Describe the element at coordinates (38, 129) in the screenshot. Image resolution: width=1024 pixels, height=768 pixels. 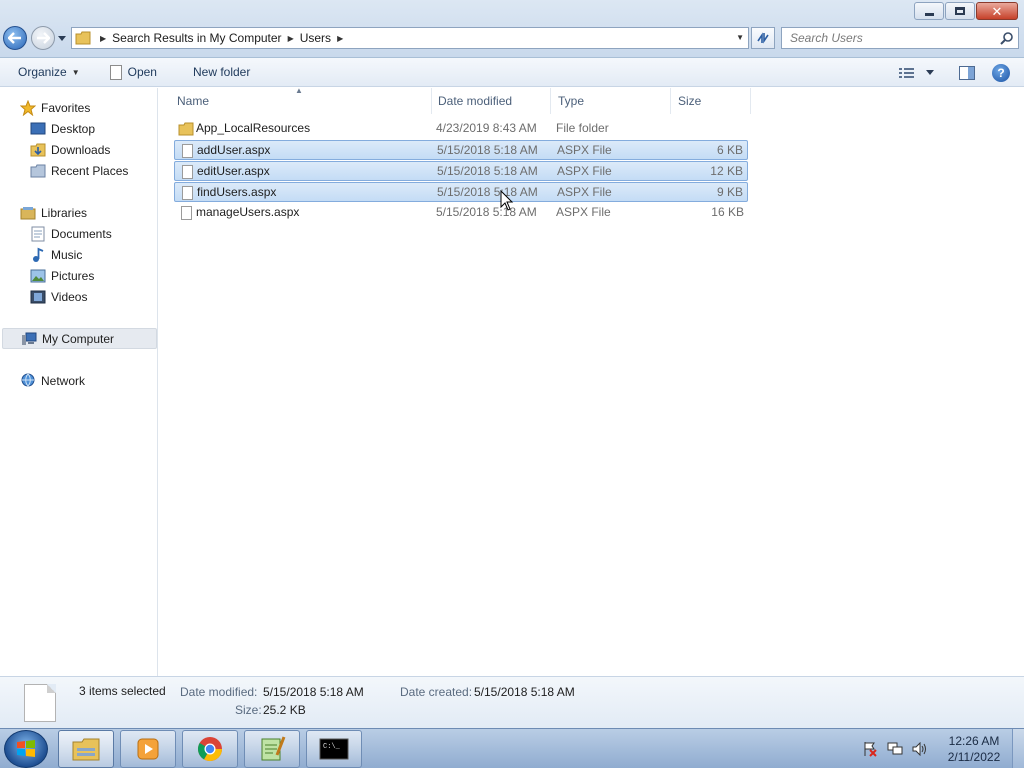
I see `desktop-icon` at that location.